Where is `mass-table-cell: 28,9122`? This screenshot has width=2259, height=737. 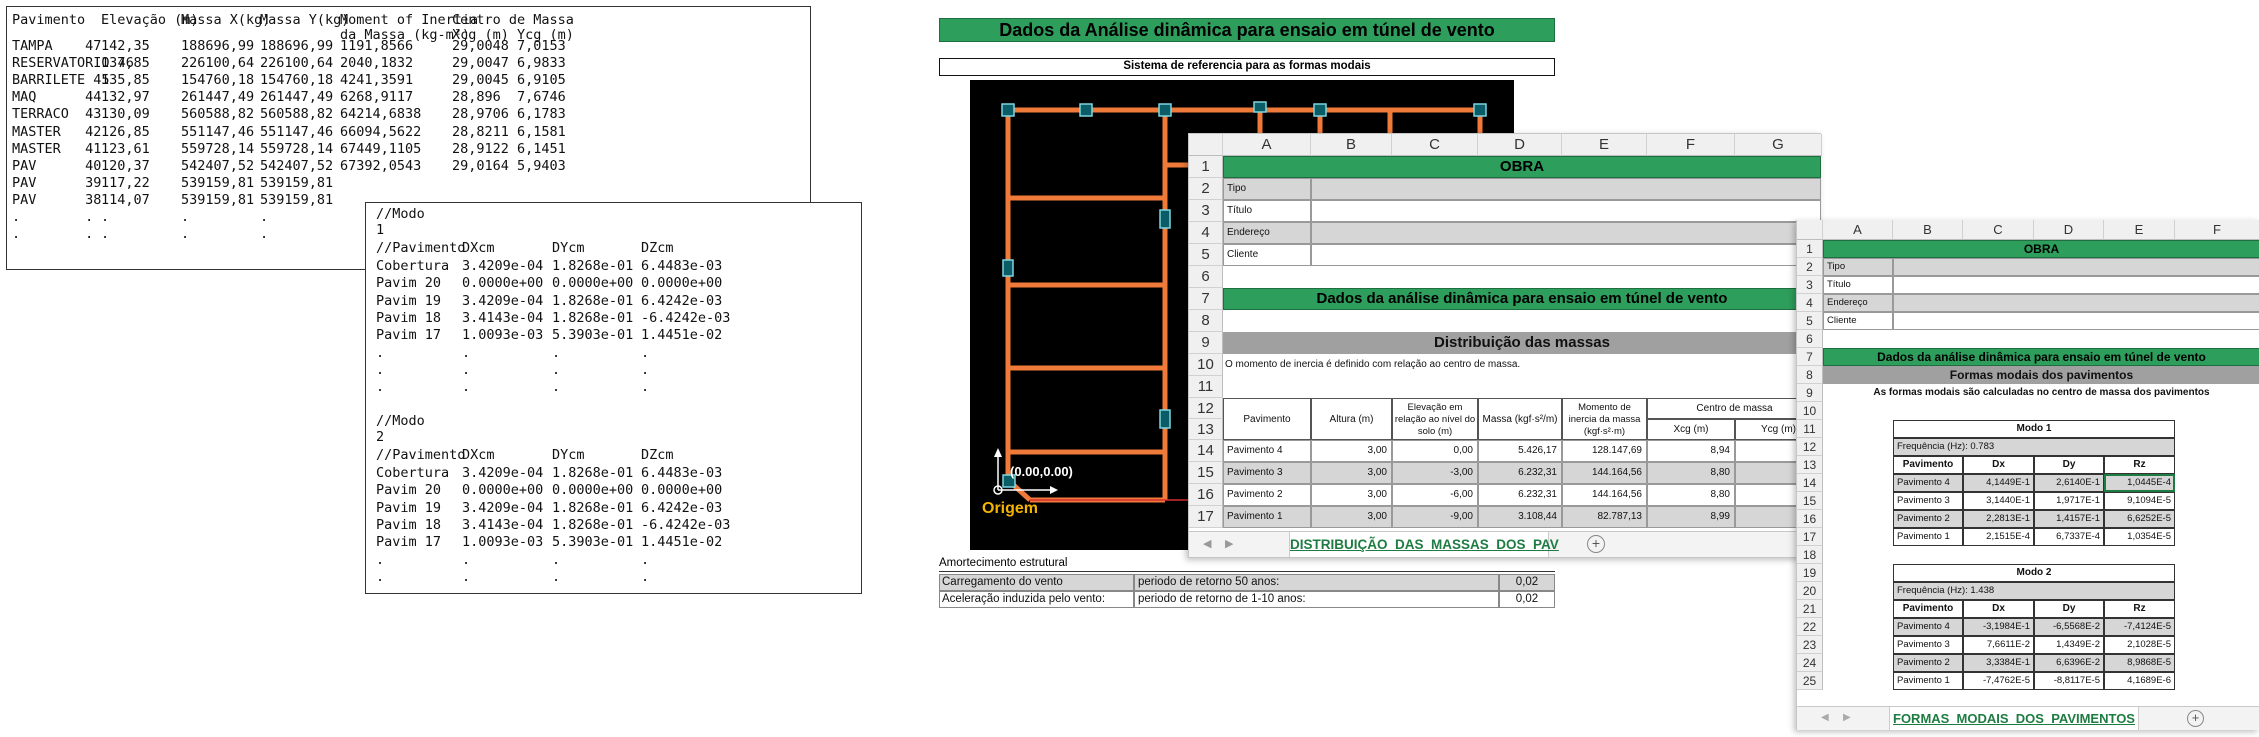
mass-table-cell: 28,9122 is located at coordinates (480, 148).